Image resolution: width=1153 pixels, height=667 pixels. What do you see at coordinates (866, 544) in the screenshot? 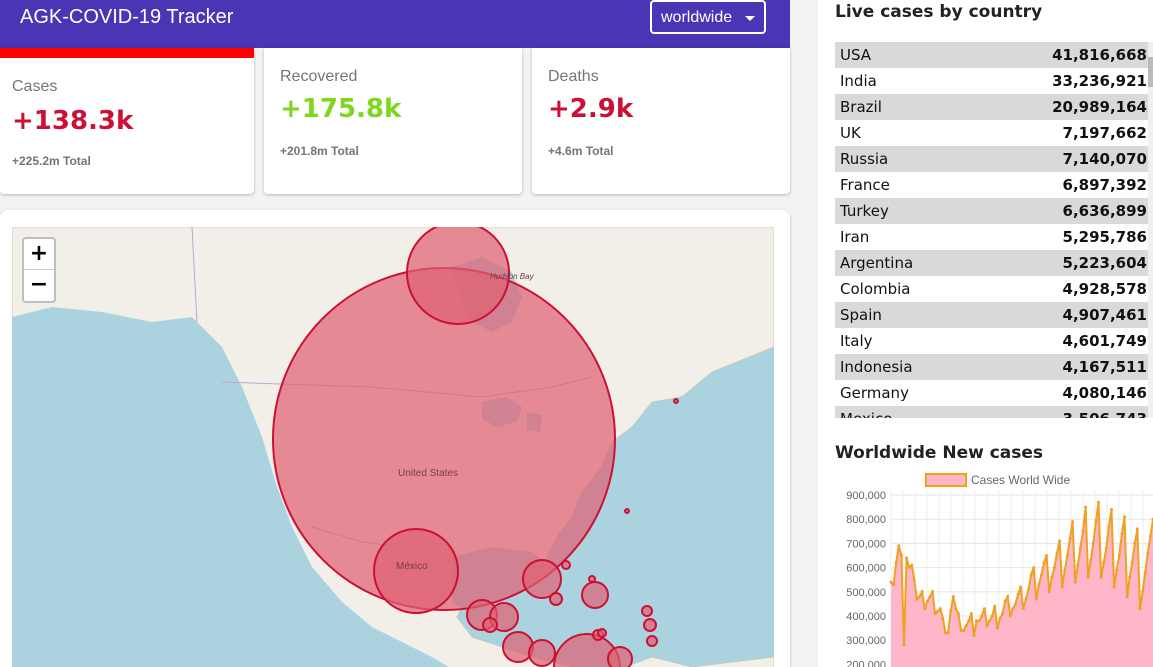
I see `y-tick-label: 700,000` at bounding box center [866, 544].